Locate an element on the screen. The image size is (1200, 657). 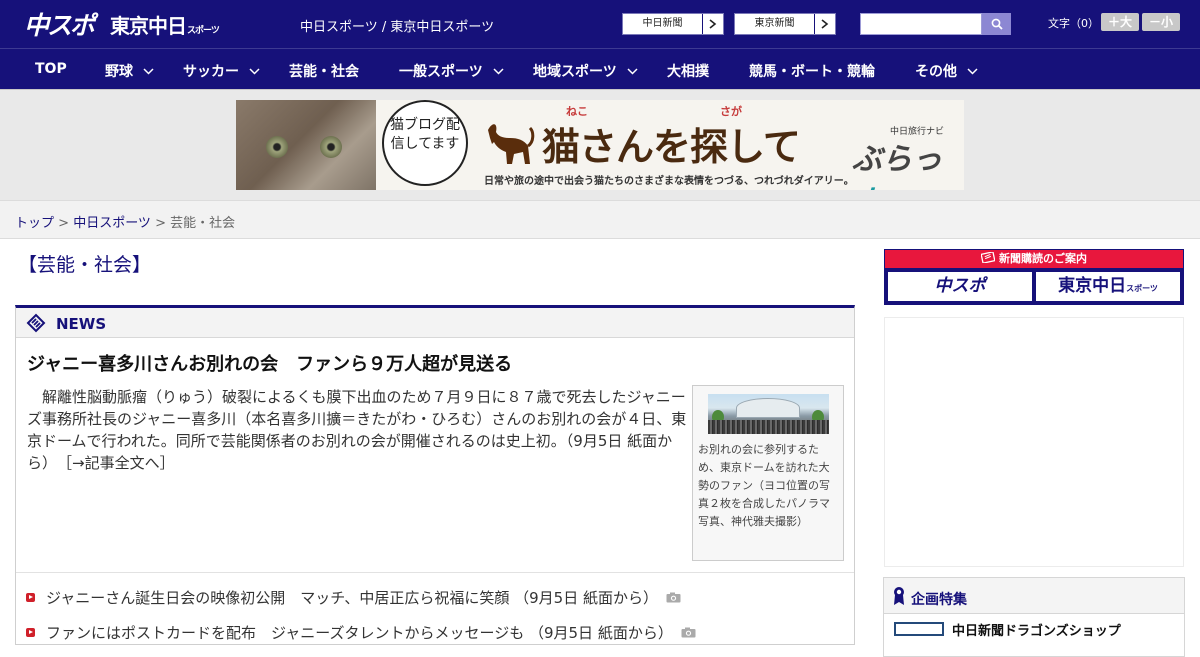
news-icon is located at coordinates (36, 323).